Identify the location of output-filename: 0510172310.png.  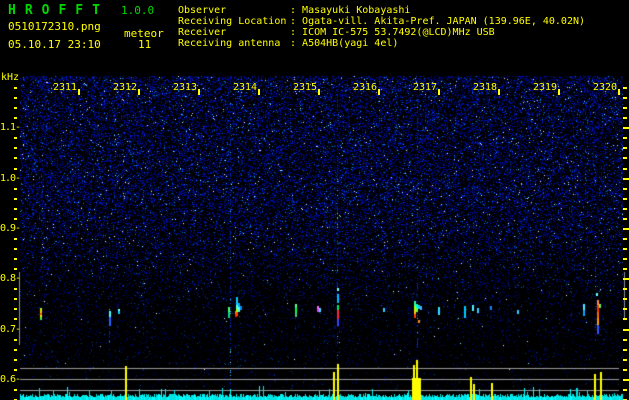
(54, 26).